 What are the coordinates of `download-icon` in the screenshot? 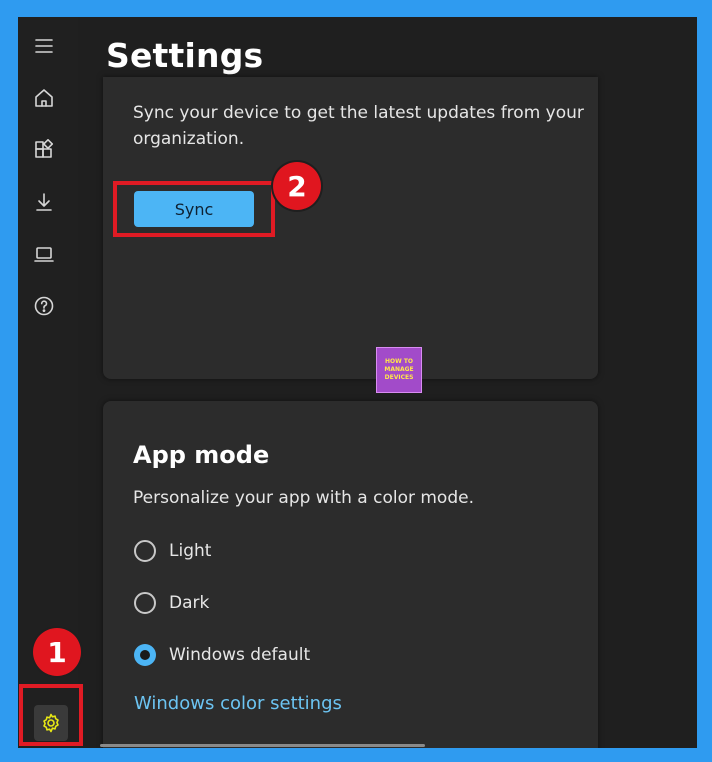 It's located at (44, 202).